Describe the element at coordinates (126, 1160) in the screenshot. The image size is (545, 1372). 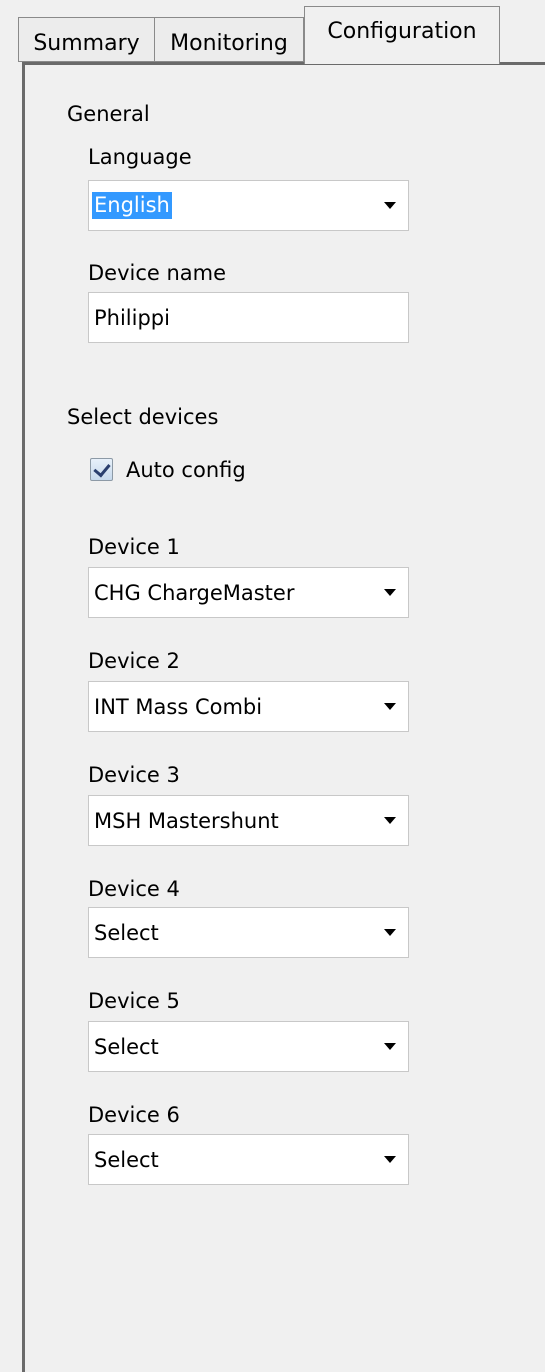
I see `device-6-value: Select` at that location.